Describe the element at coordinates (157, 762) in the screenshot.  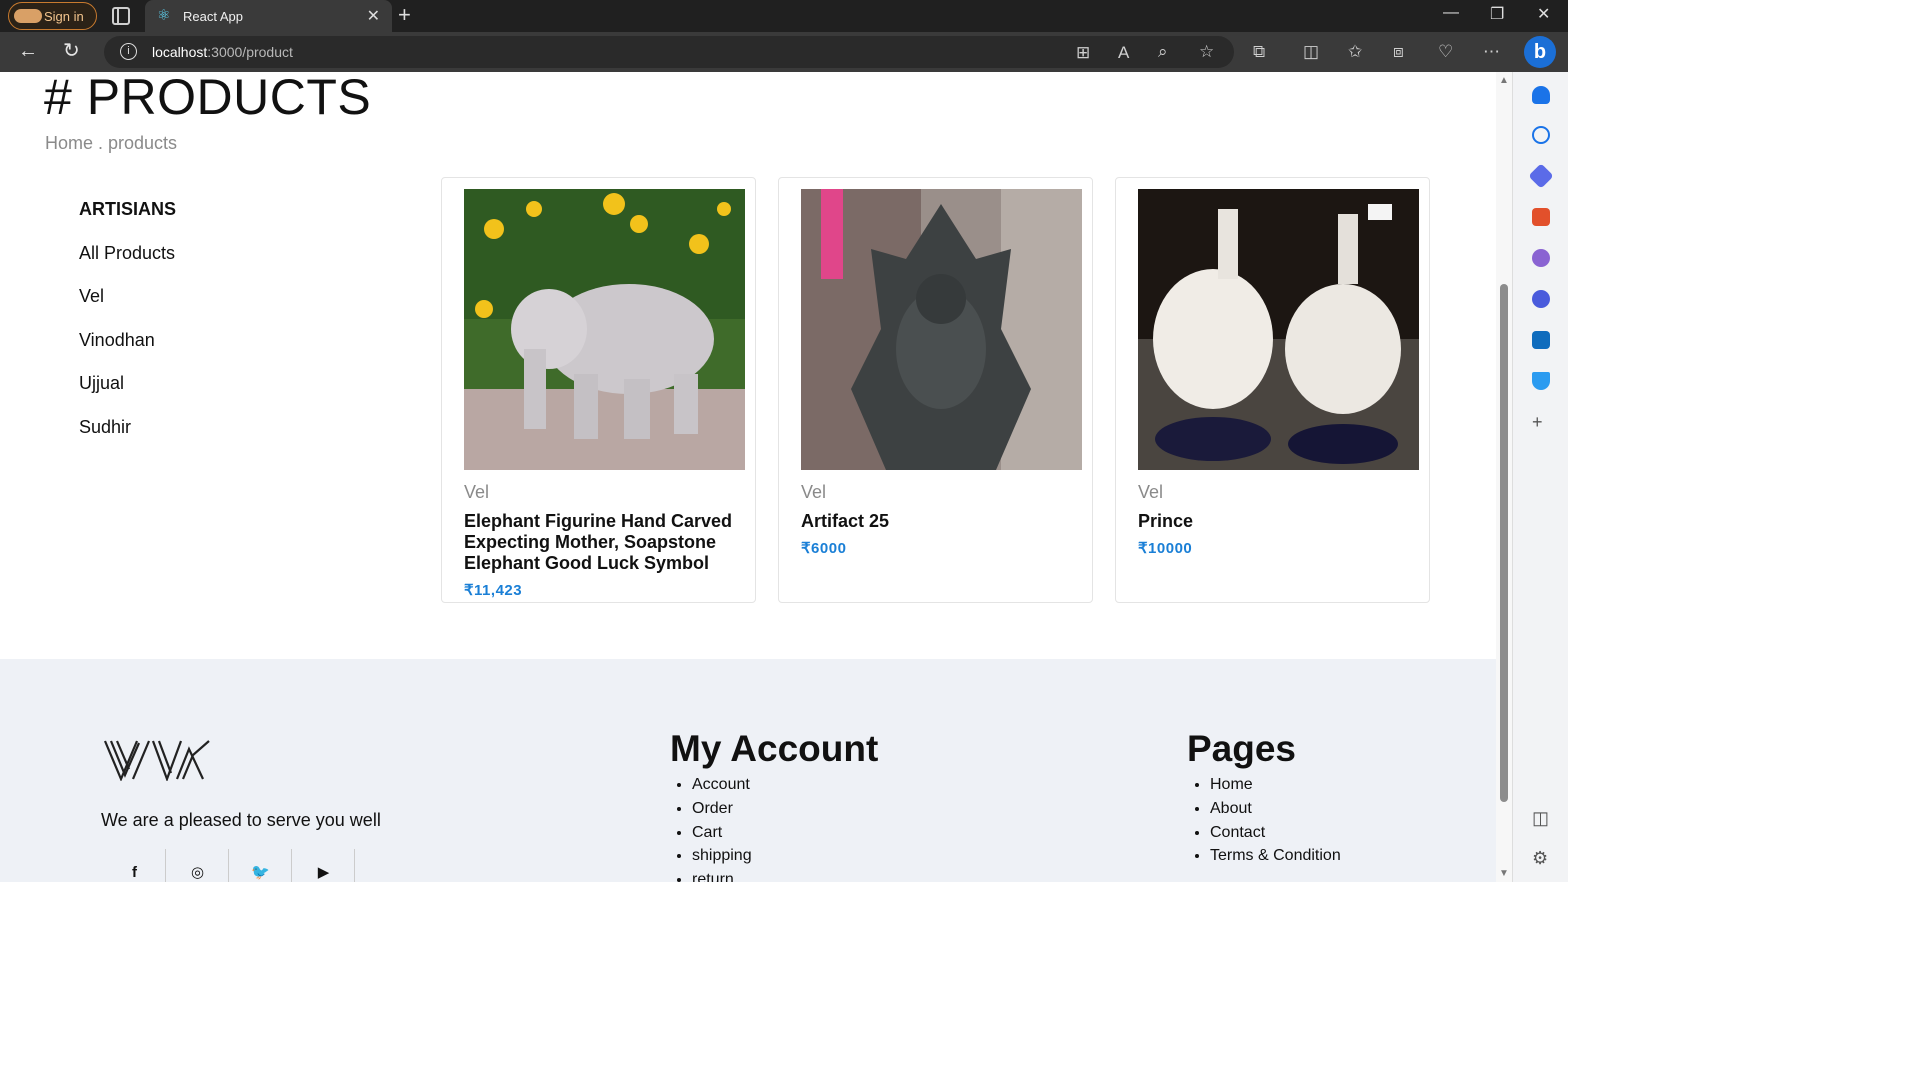
I see `brand-logo` at that location.